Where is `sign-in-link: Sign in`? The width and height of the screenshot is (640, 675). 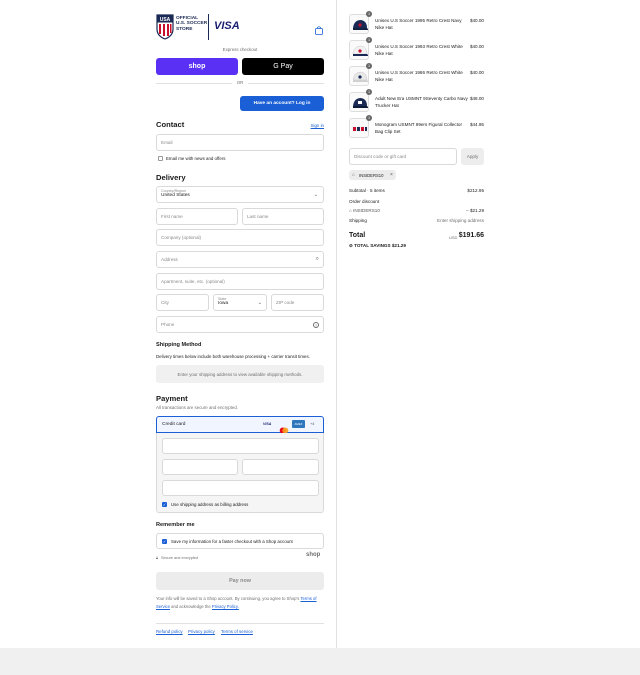
sign-in-link: Sign in is located at coordinates (312, 125).